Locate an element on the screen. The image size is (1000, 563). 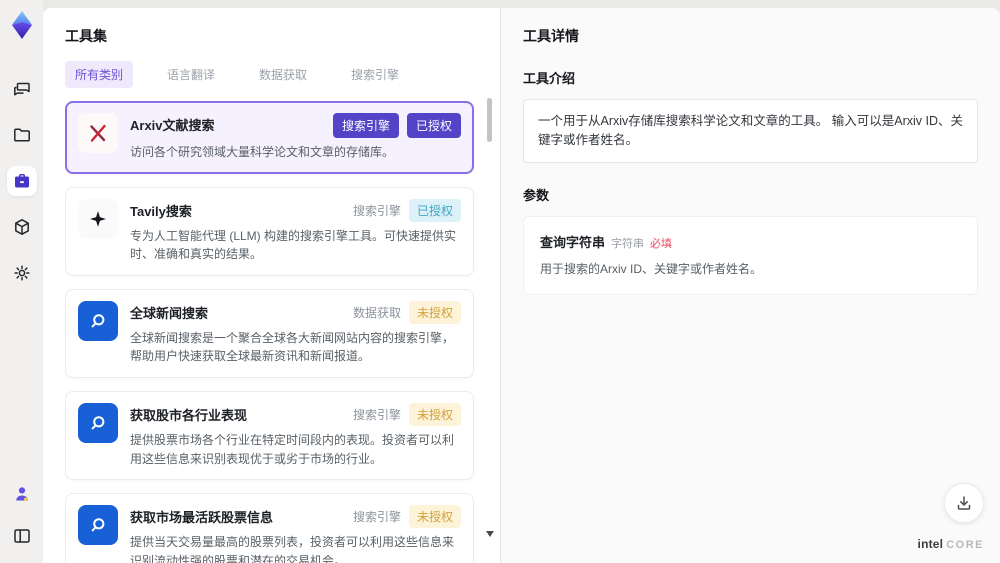
sidebar-item-tools is located at coordinates (21, 181).